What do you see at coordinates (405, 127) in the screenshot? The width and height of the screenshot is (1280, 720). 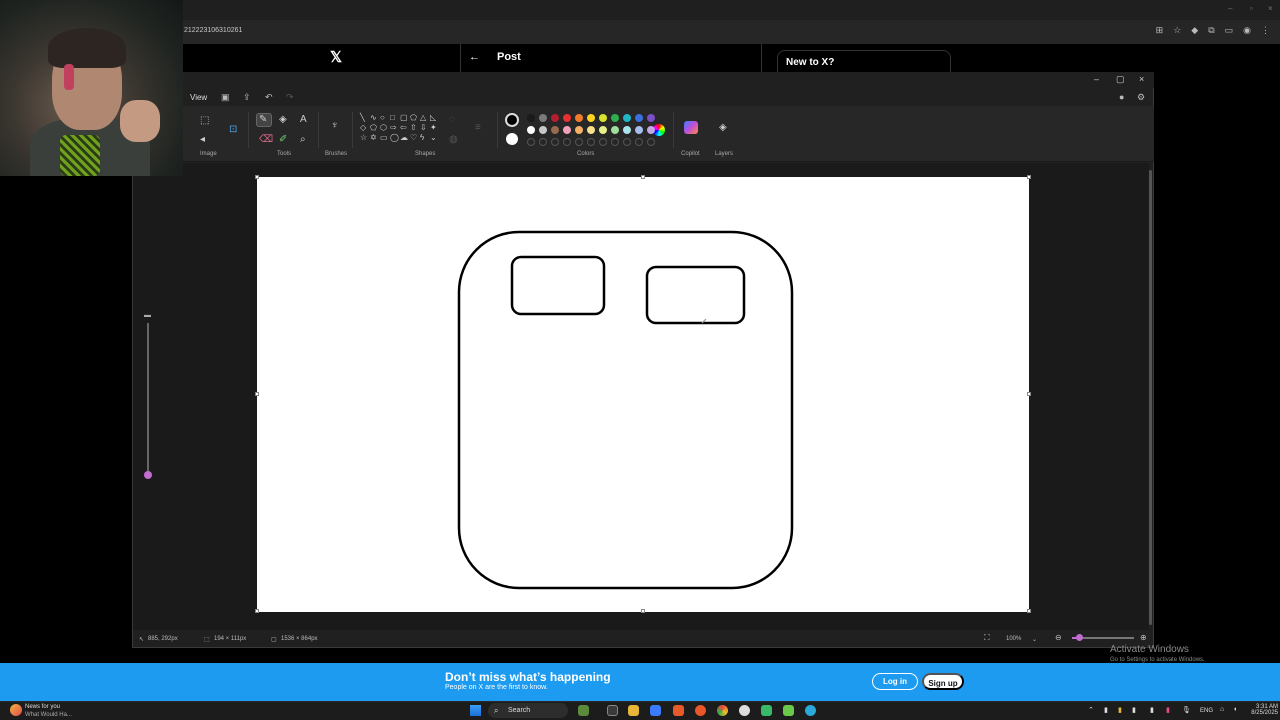 I see `arrow-left-shape-icon: ⇦` at bounding box center [405, 127].